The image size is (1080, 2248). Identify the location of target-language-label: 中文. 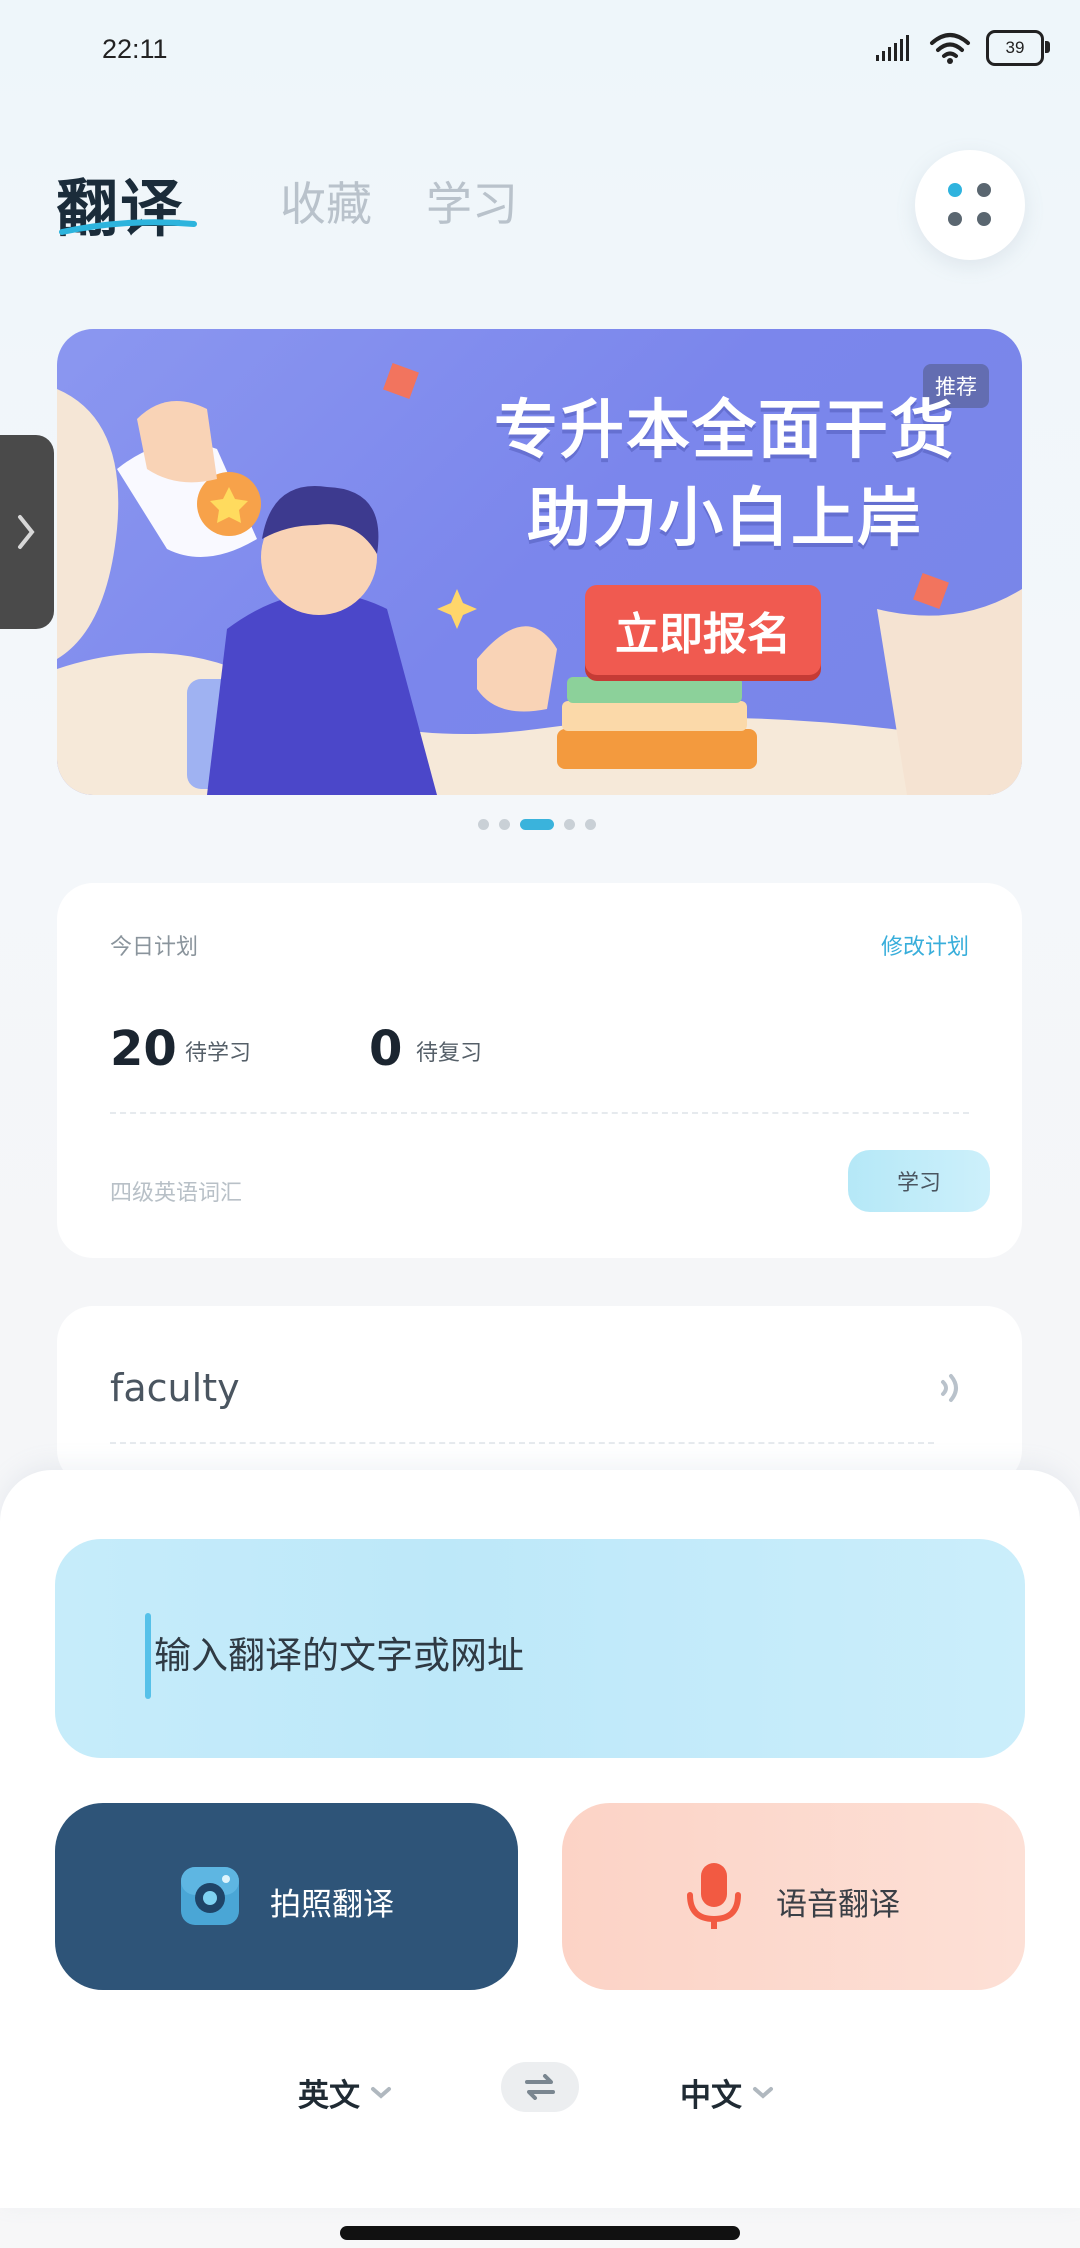
(711, 2096).